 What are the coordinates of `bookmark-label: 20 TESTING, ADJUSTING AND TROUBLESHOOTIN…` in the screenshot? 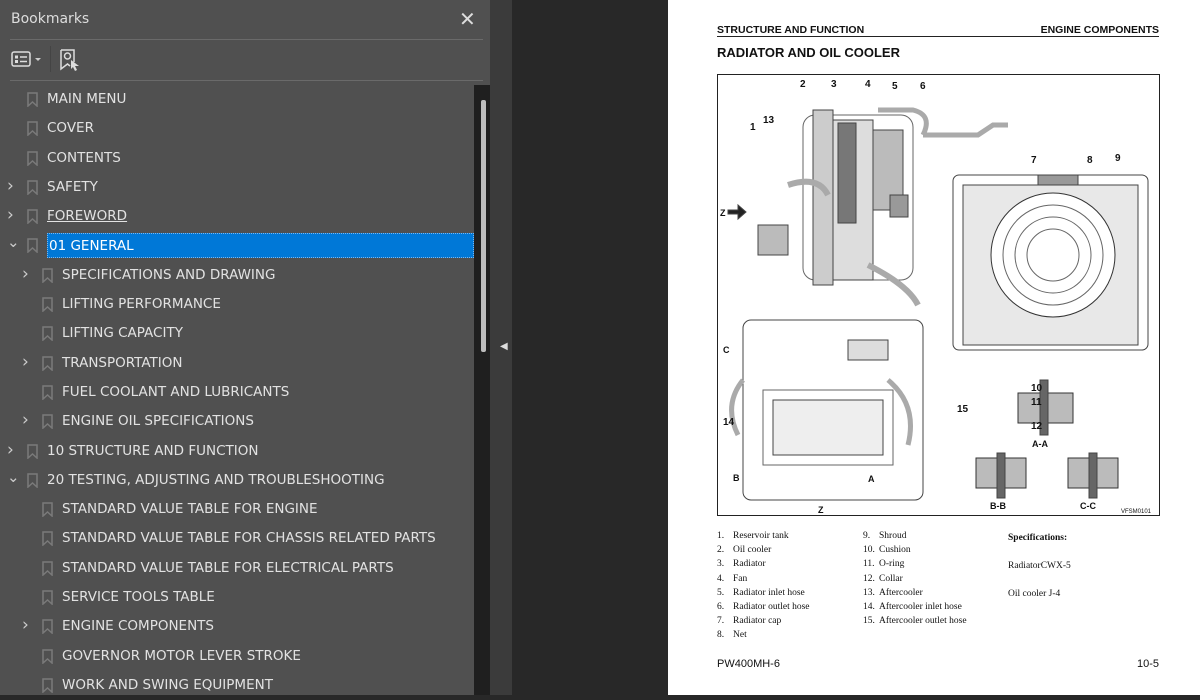 It's located at (216, 480).